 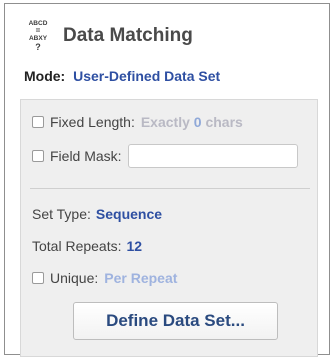 I want to click on mode-value: User-Defined Data Set, so click(x=147, y=76).